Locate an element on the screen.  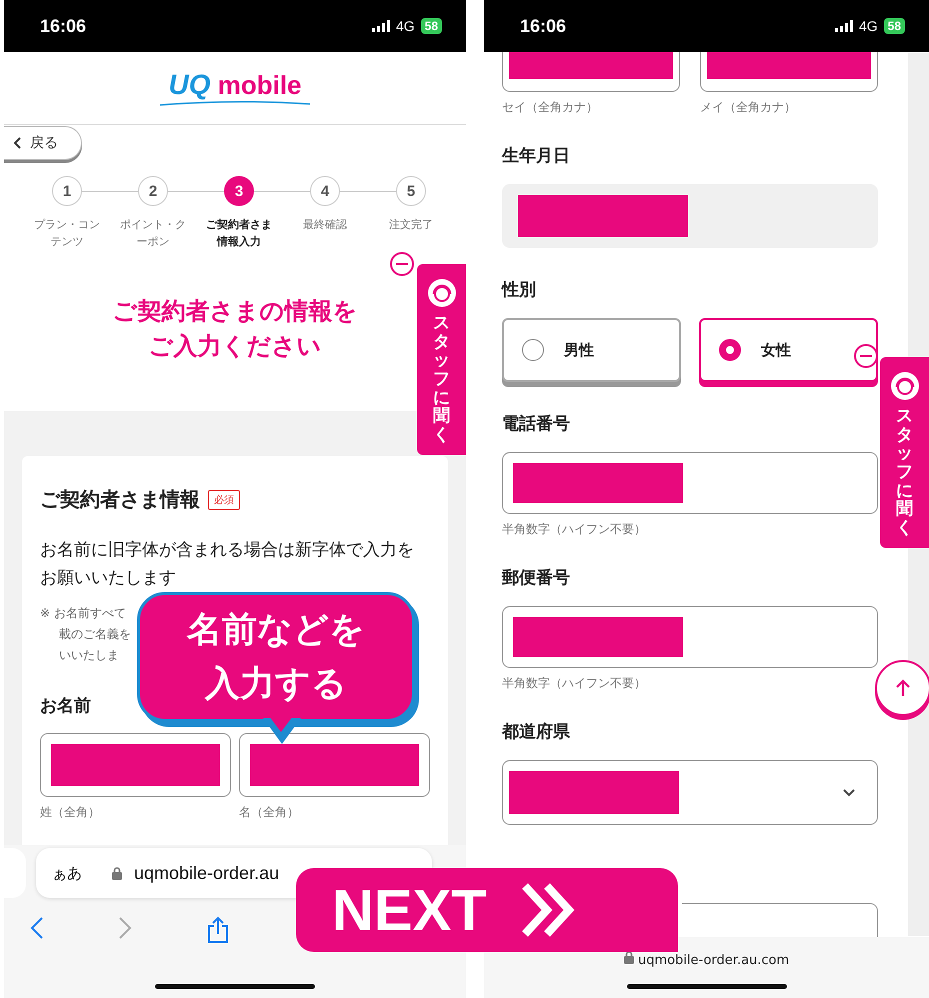
step-number: 2 is located at coordinates (153, 191).